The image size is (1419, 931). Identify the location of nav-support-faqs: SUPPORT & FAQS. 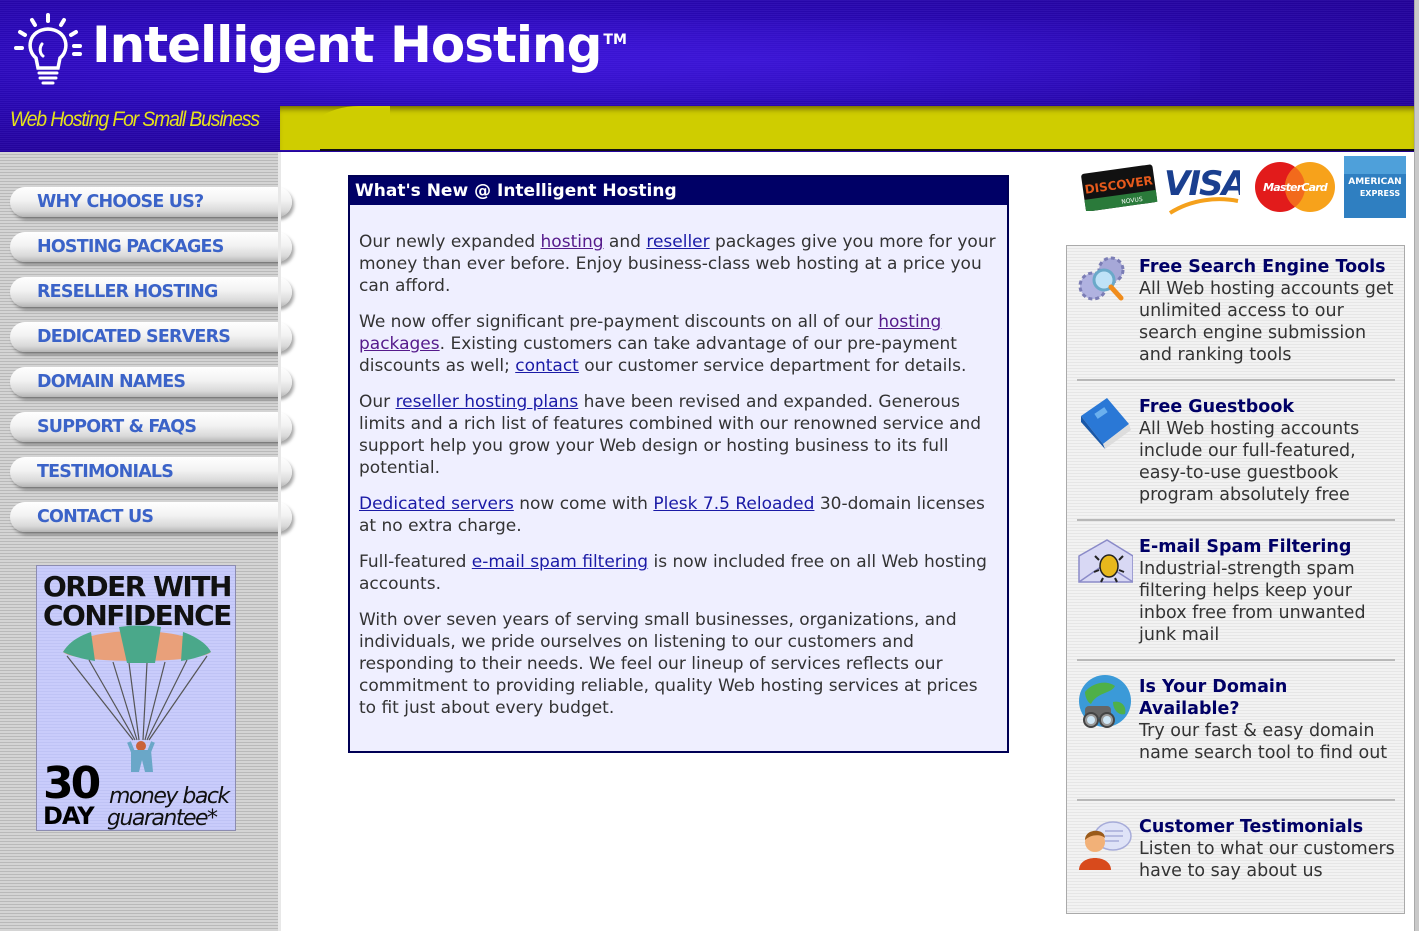
(151, 427).